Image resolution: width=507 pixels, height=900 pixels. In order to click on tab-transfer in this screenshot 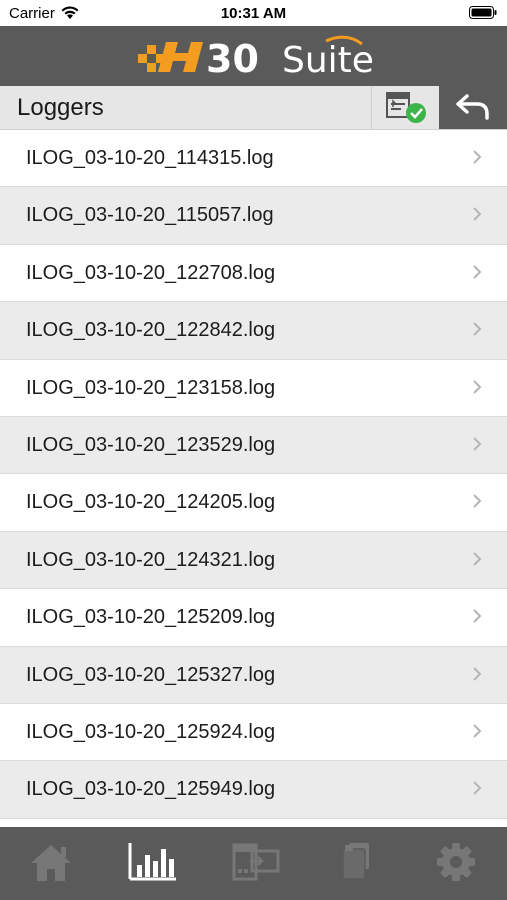, I will do `click(254, 864)`.